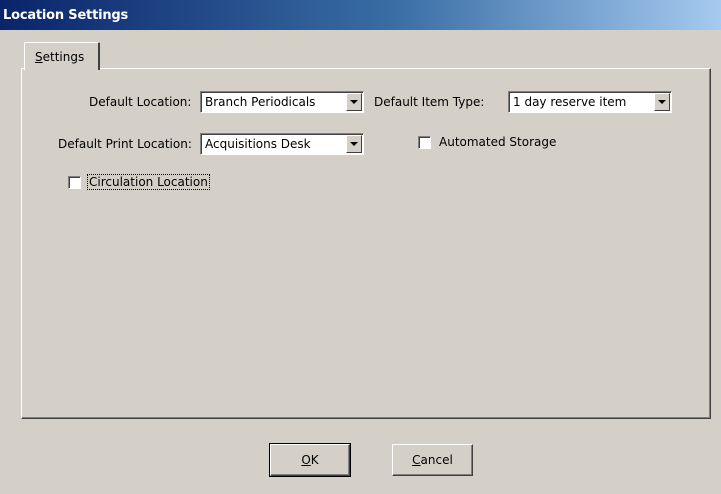  I want to click on default-location-value: Branch Periodicals, so click(260, 102).